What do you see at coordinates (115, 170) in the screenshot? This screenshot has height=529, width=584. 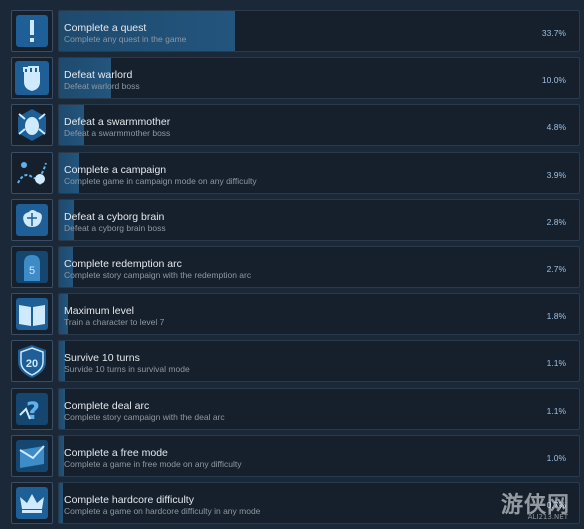 I see `achievement-title: Complete a campaign` at bounding box center [115, 170].